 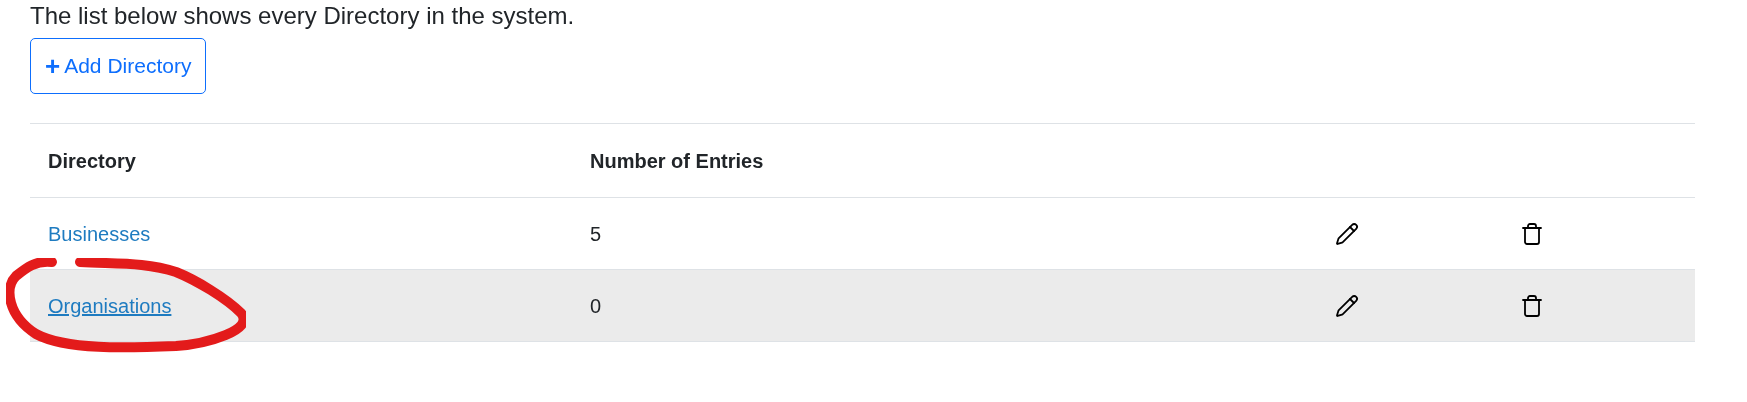 I want to click on intro-text: The list below shows every Directory in the system., so click(x=303, y=16).